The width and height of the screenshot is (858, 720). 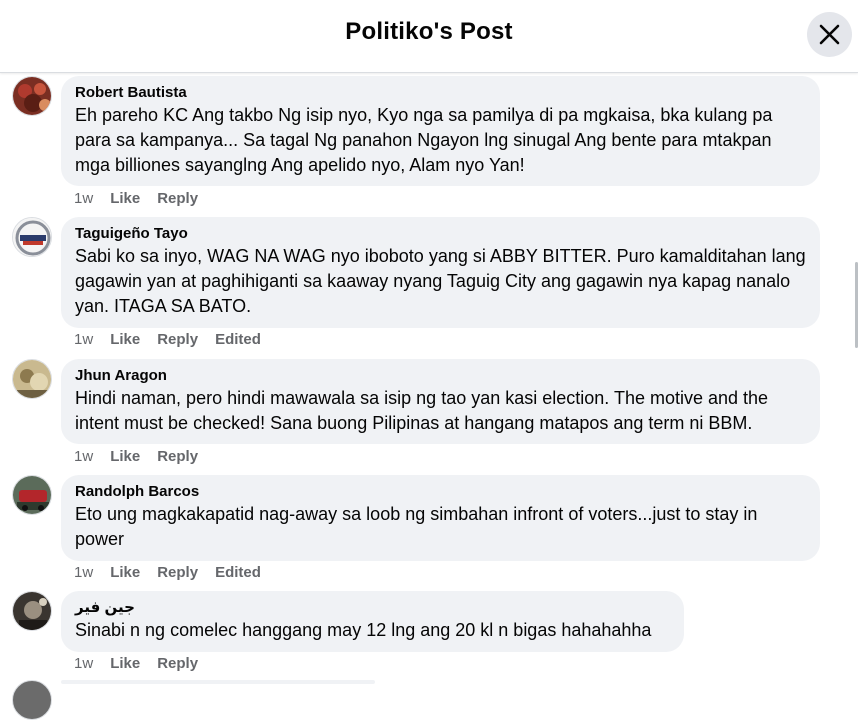 I want to click on scrollbar-track, so click(x=856, y=378).